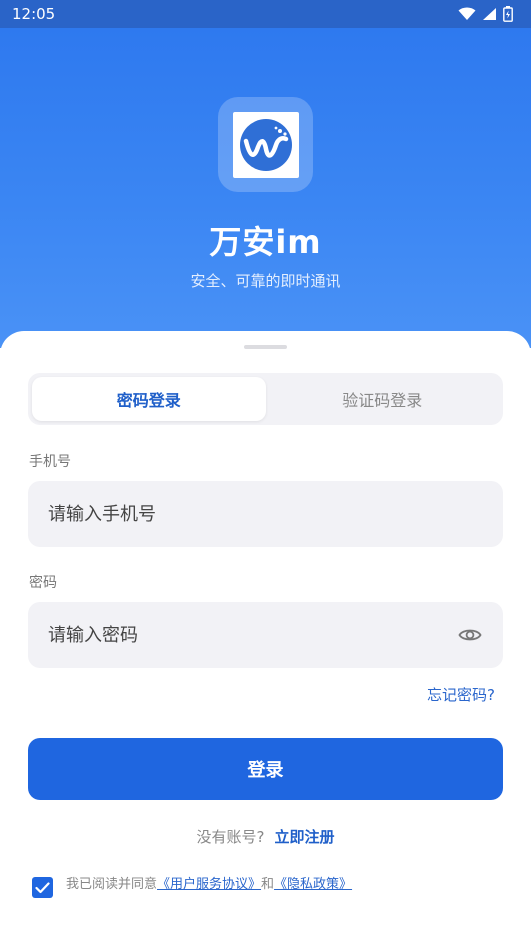 This screenshot has width=531, height=945. Describe the element at coordinates (467, 13) in the screenshot. I see `wifi-icon` at that location.